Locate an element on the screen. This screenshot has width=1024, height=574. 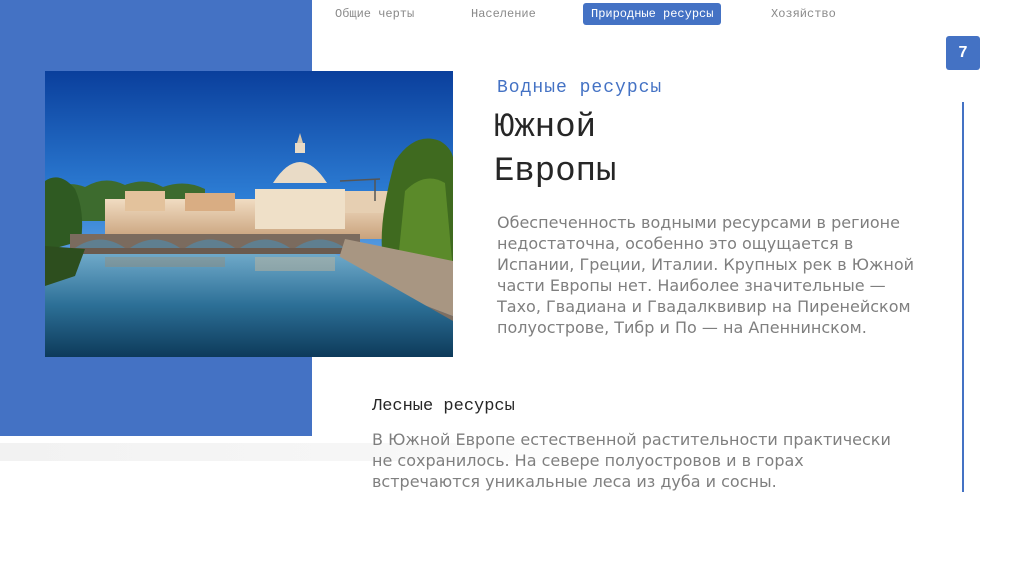
page-title-line-1: Южной is located at coordinates (545, 128).